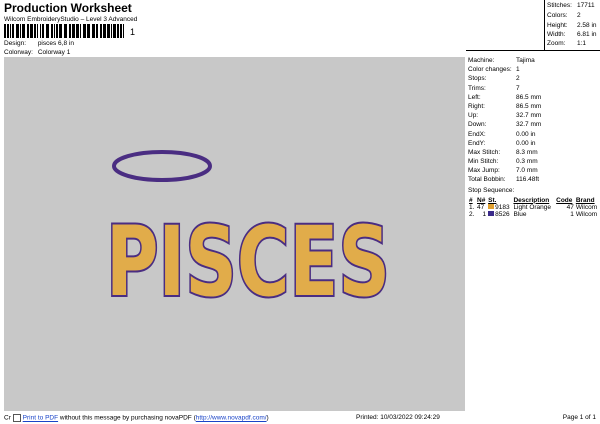 This screenshot has height=424, width=600. What do you see at coordinates (586, 5) in the screenshot?
I see `stat-value: 17711` at bounding box center [586, 5].